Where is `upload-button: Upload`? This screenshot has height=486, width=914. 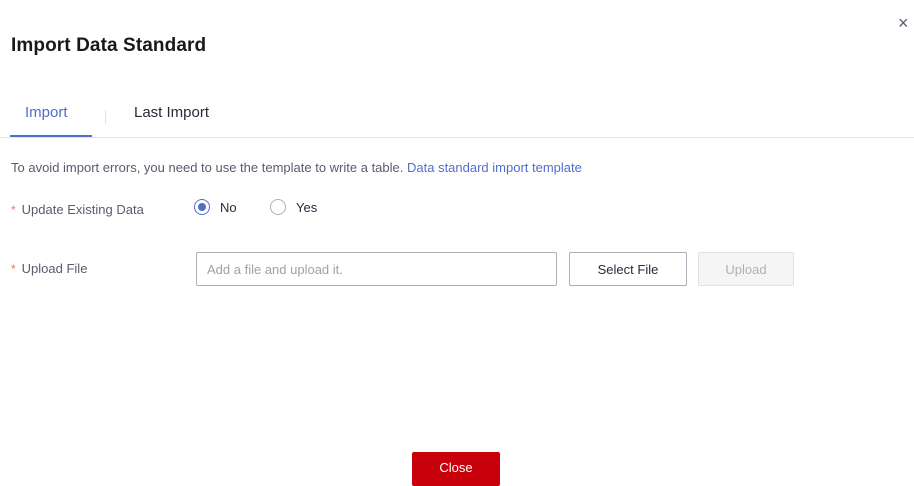 upload-button: Upload is located at coordinates (746, 269).